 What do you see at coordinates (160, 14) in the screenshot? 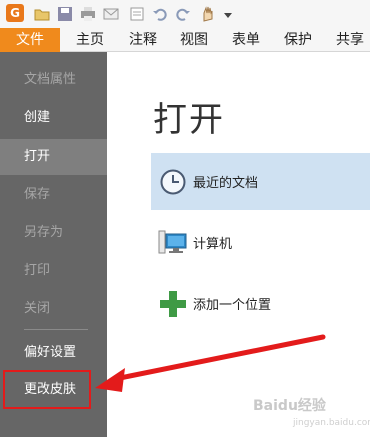
I see `undo-icon` at bounding box center [160, 14].